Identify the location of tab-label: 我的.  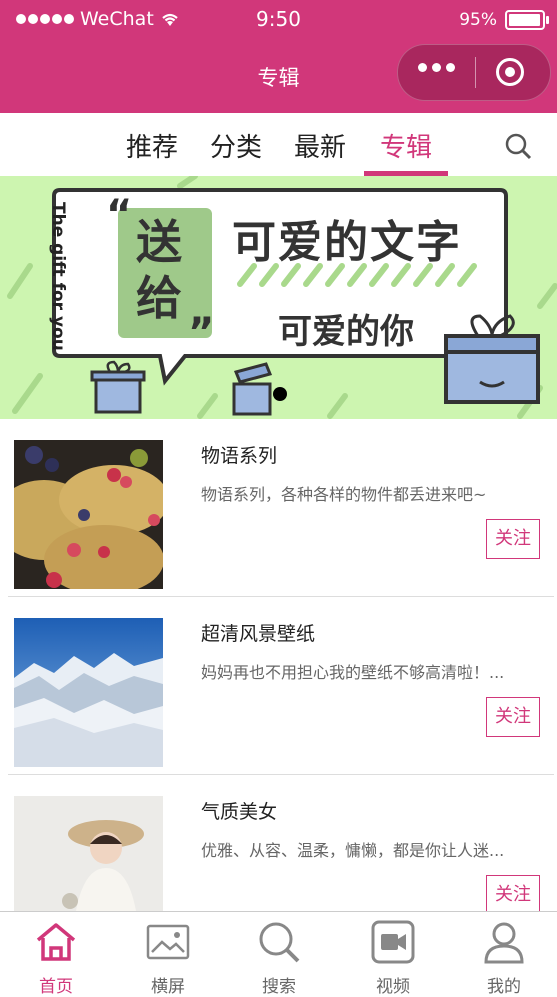
(504, 987).